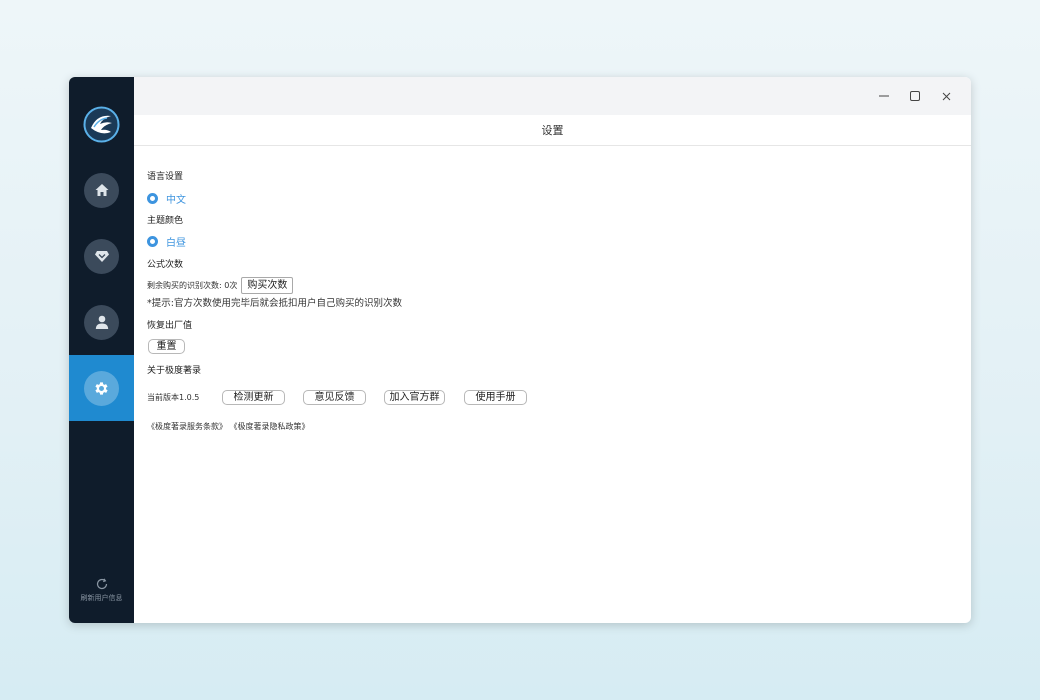 The width and height of the screenshot is (1040, 700). I want to click on user-manual-button: 使用手册, so click(495, 397).